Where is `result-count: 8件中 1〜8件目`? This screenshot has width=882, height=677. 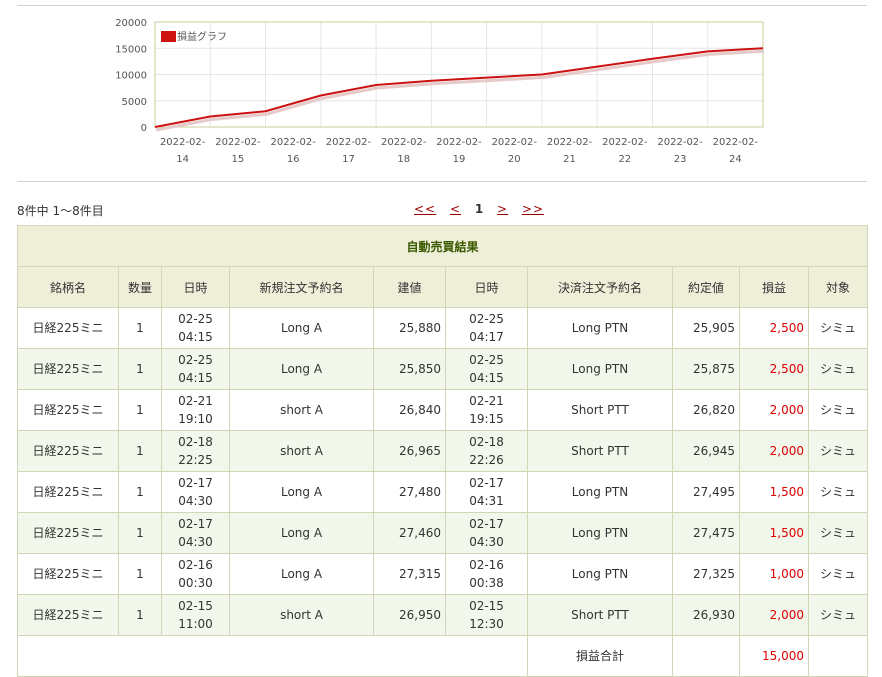 result-count: 8件中 1〜8件目 is located at coordinates (60, 211).